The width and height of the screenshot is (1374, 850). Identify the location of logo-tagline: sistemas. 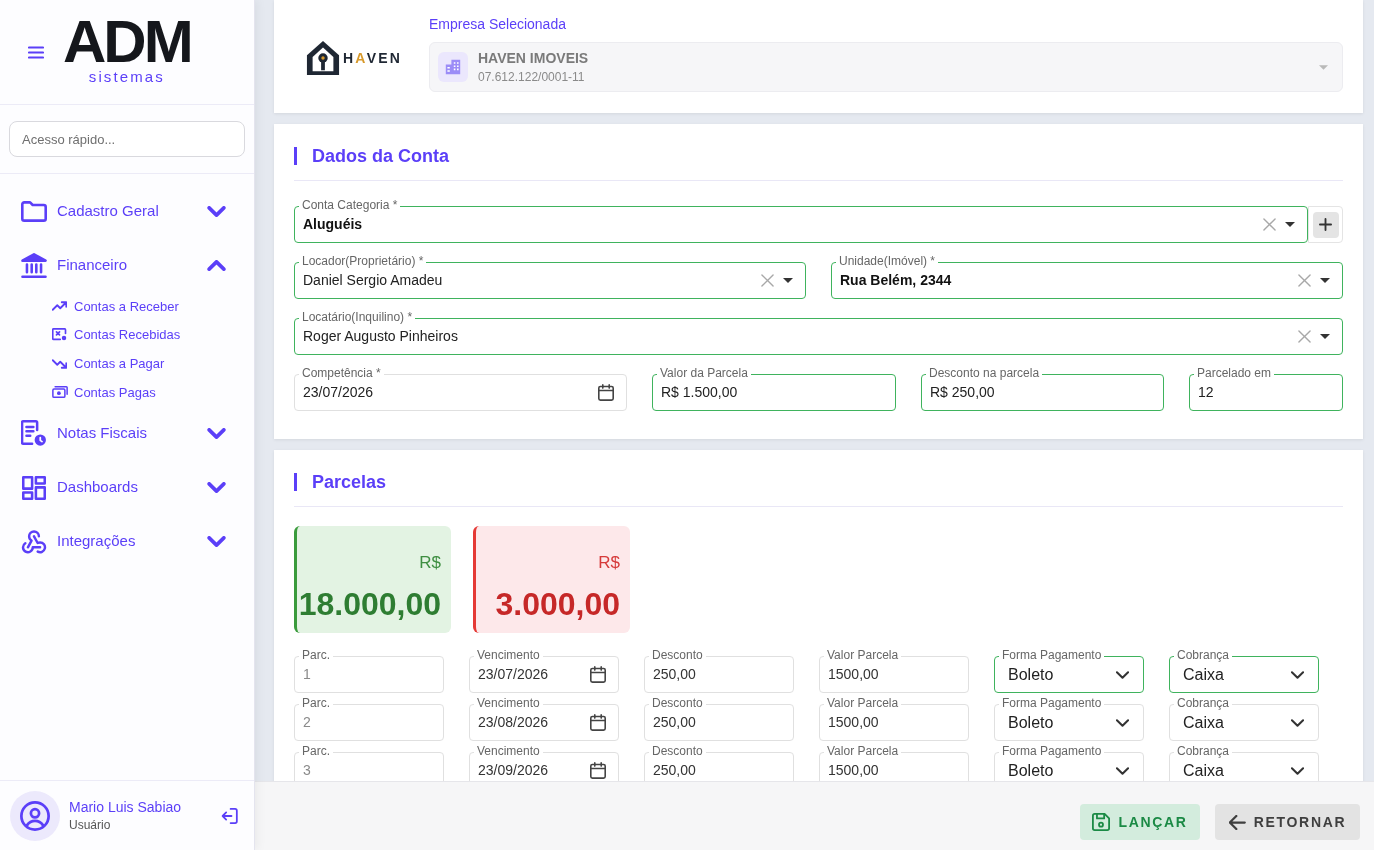
(126, 77).